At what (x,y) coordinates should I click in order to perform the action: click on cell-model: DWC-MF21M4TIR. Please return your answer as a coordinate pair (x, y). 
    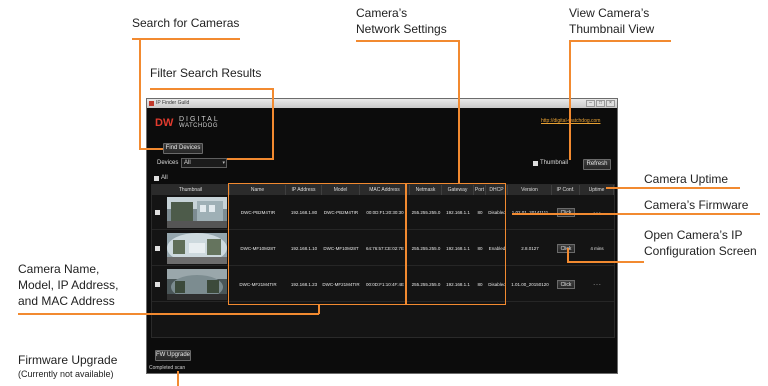
    Looking at the image, I should click on (341, 284).